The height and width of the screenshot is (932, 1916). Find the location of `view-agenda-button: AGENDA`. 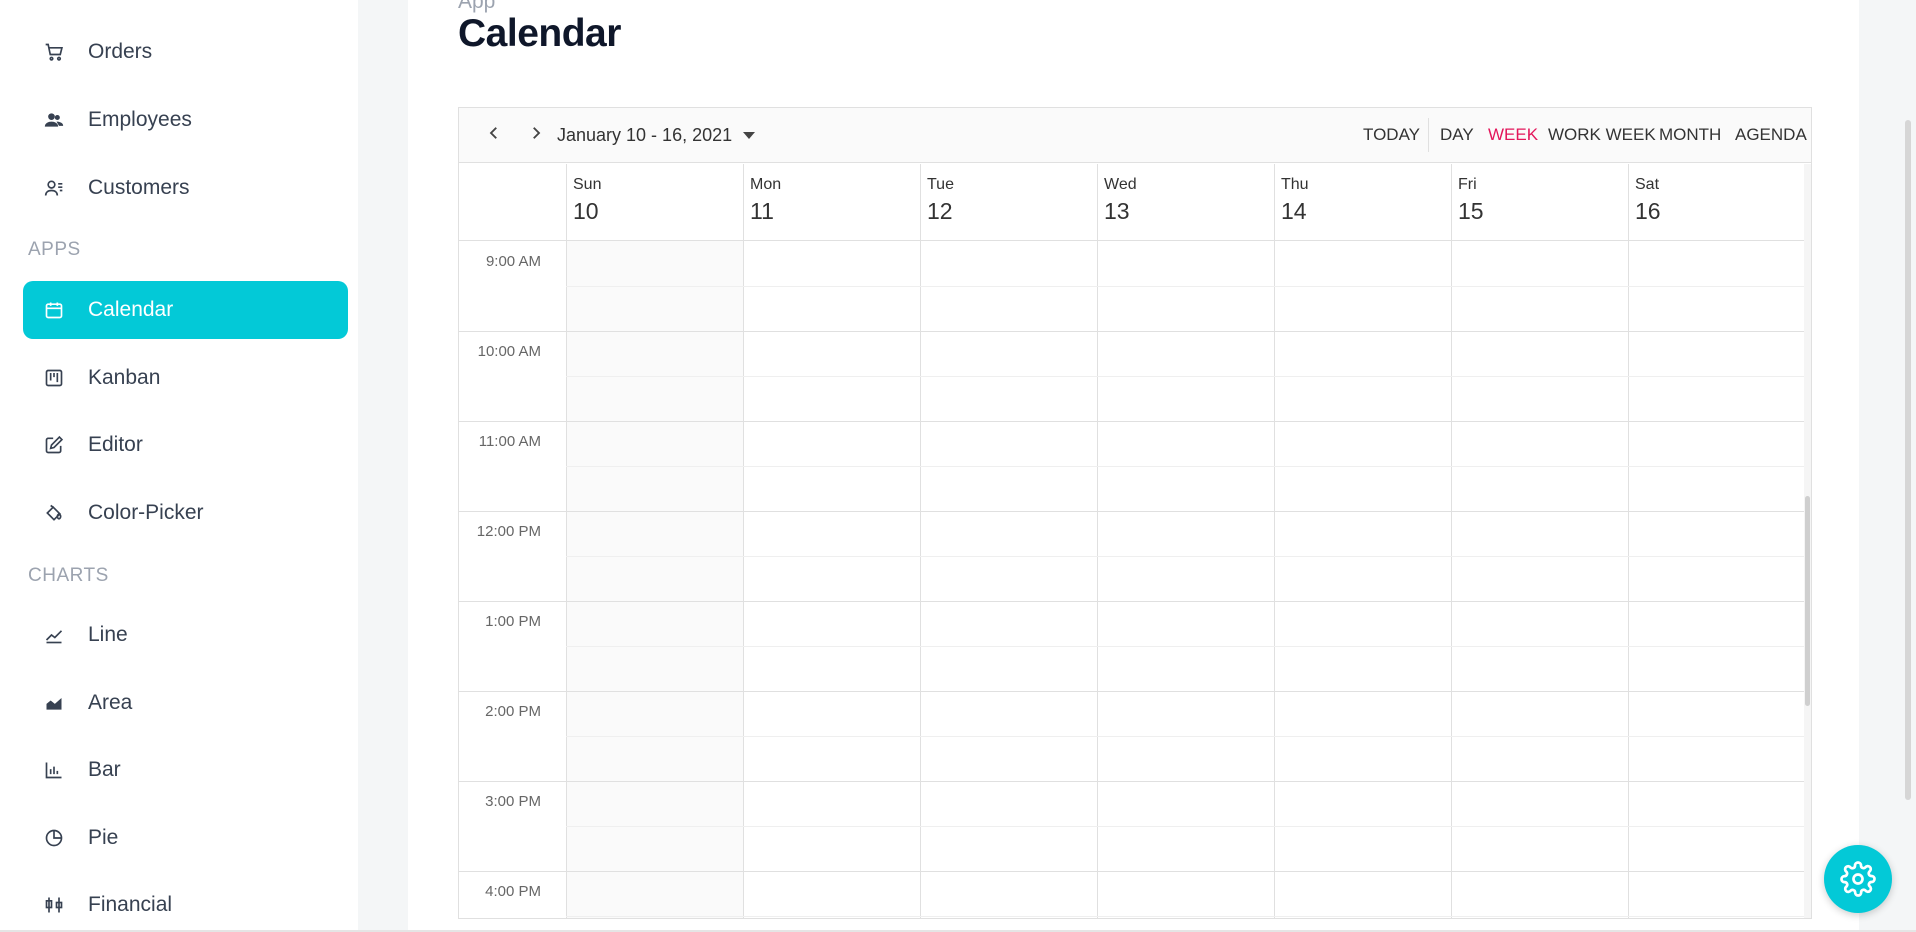

view-agenda-button: AGENDA is located at coordinates (1771, 135).